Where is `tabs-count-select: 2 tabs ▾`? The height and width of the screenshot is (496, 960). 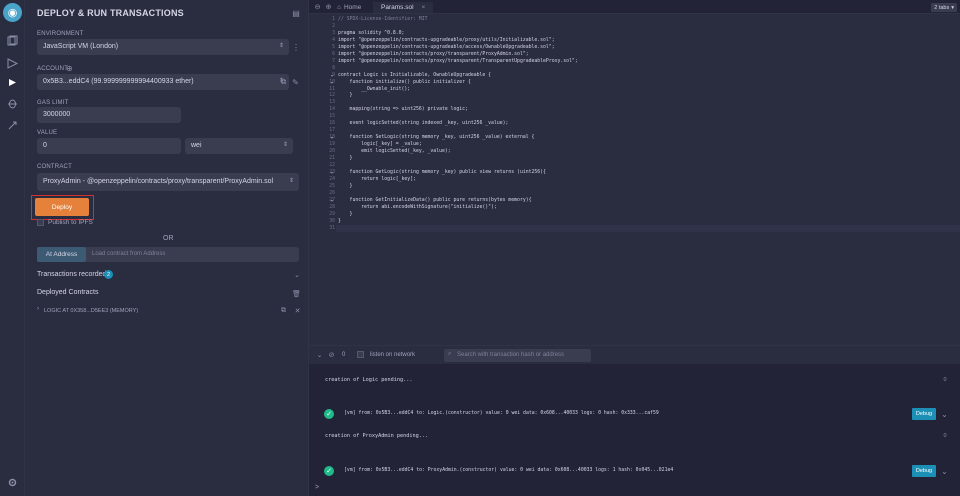
tabs-count-select: 2 tabs ▾ is located at coordinates (944, 7).